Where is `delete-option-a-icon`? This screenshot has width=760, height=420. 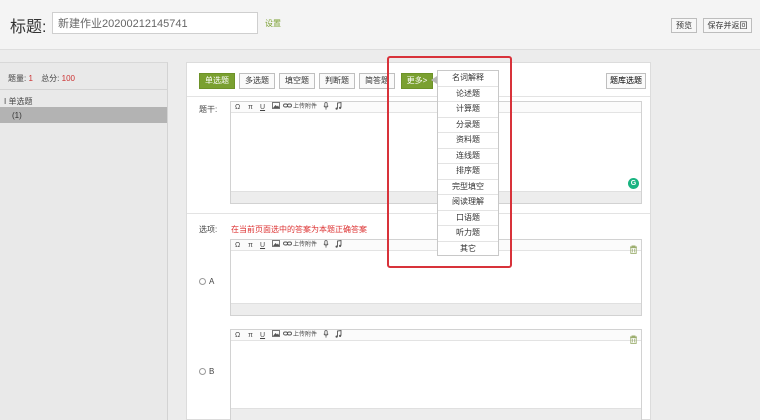
delete-option-a-icon is located at coordinates (633, 247).